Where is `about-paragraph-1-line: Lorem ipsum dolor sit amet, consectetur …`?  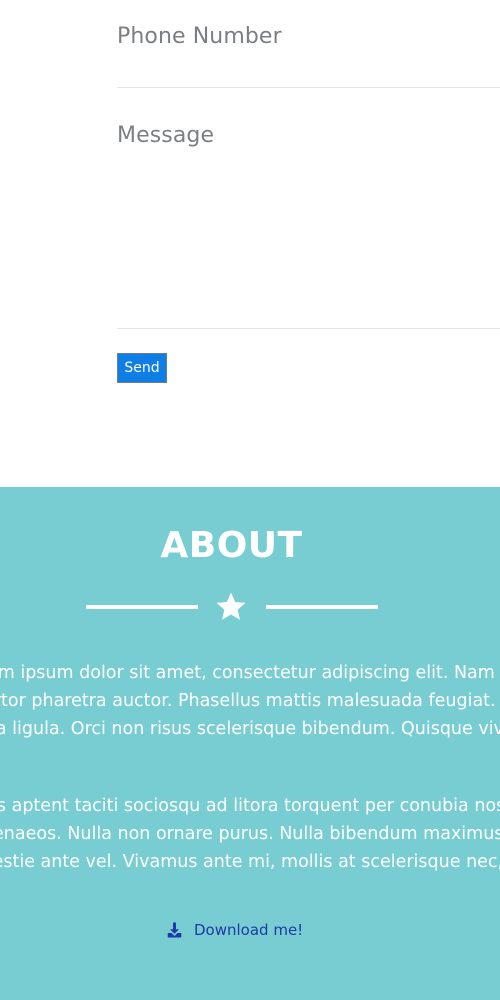 about-paragraph-1-line: Lorem ipsum dolor sit amet, consectetur … is located at coordinates (250, 673).